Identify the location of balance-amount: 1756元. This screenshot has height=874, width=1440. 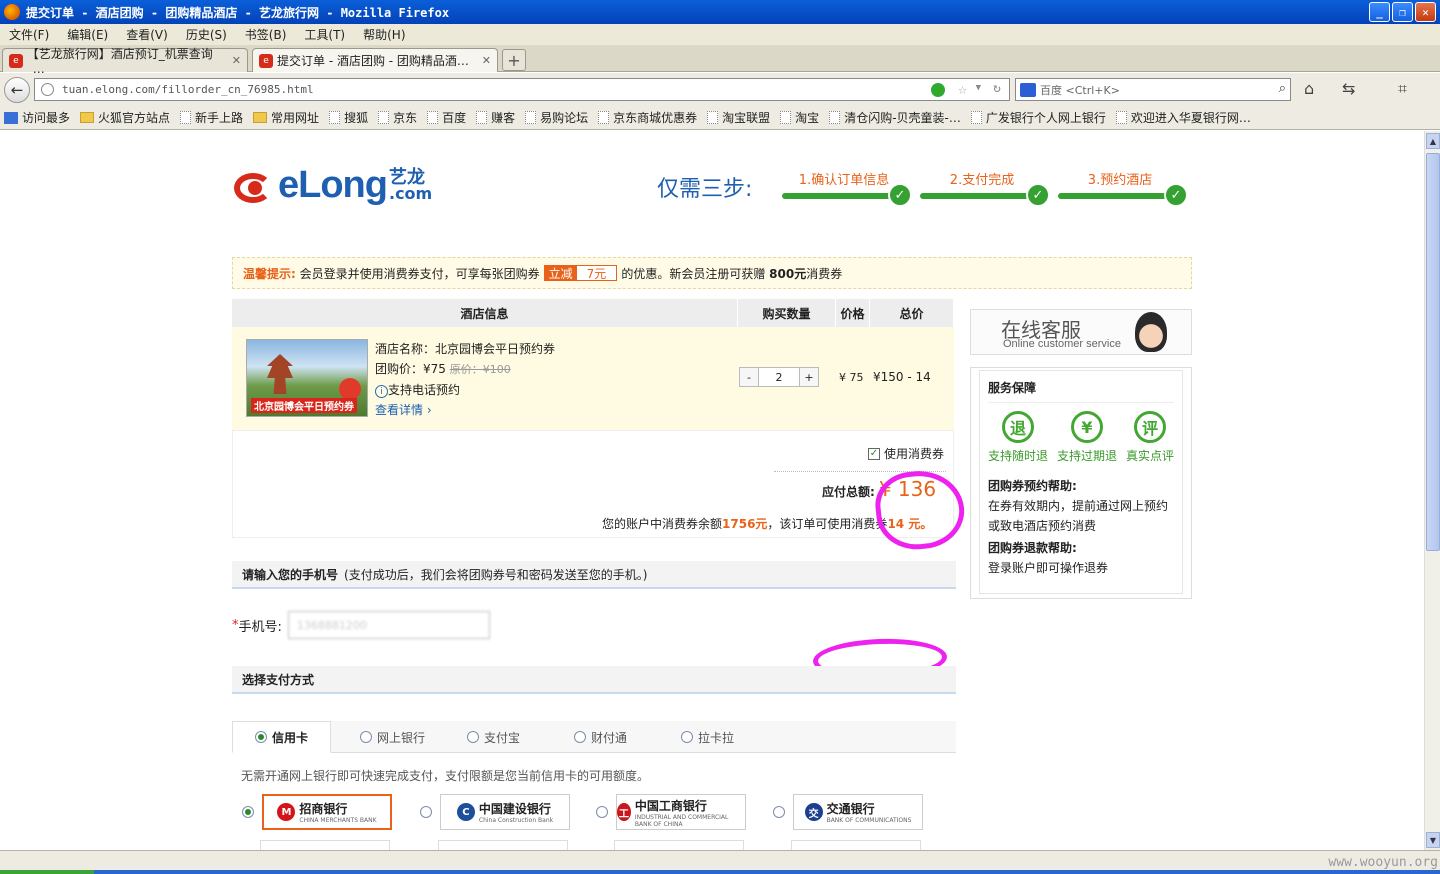
(745, 524).